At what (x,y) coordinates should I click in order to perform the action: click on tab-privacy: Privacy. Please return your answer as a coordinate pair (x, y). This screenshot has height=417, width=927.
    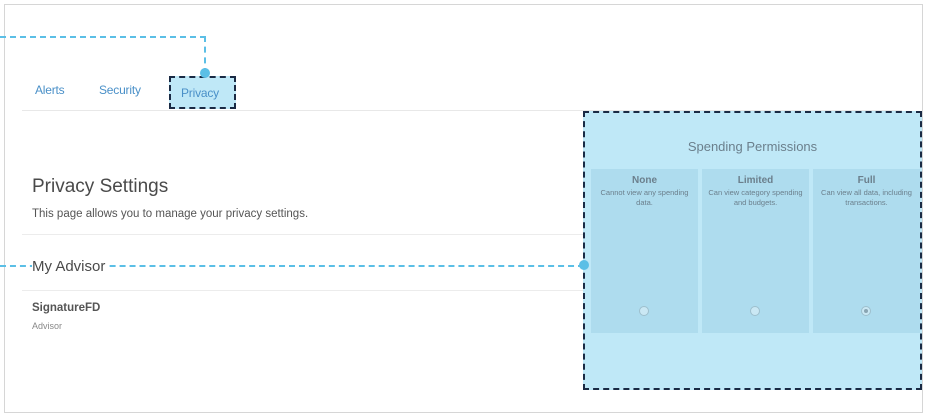
    Looking at the image, I should click on (202, 92).